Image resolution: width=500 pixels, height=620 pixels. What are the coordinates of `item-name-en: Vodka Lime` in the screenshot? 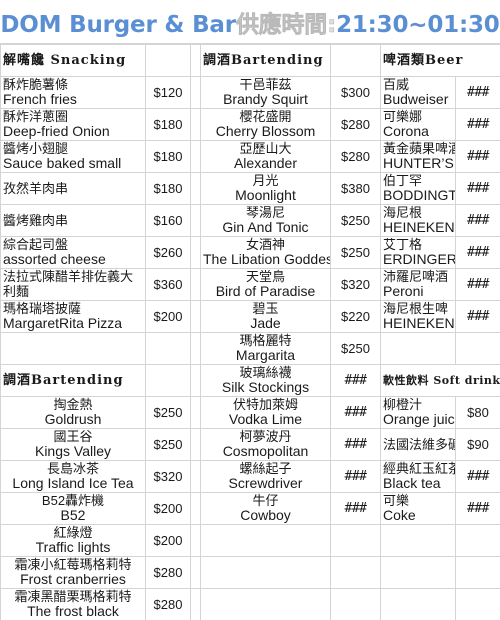 It's located at (265, 418).